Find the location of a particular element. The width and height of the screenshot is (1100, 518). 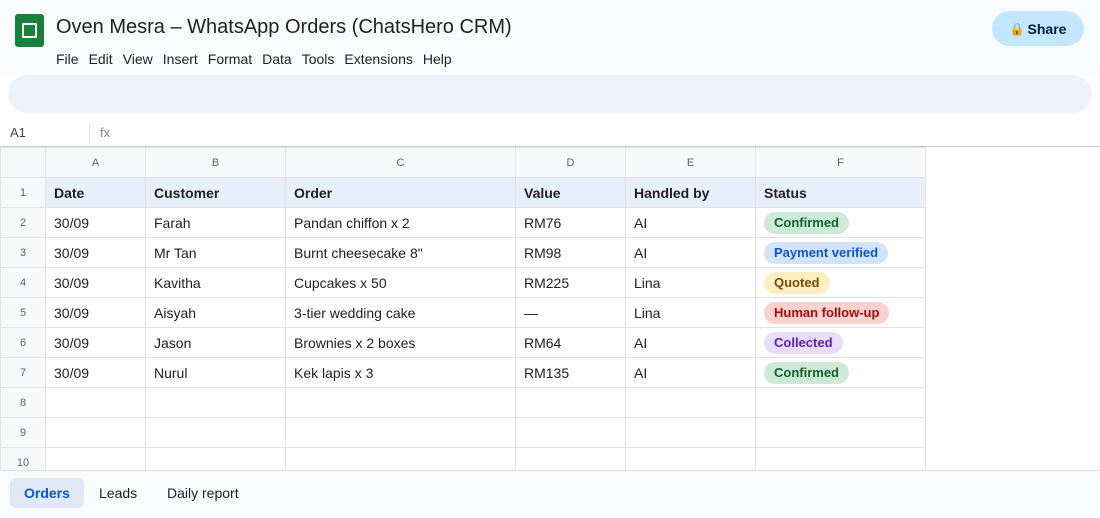

customer-cell: Nurul is located at coordinates (215, 372).